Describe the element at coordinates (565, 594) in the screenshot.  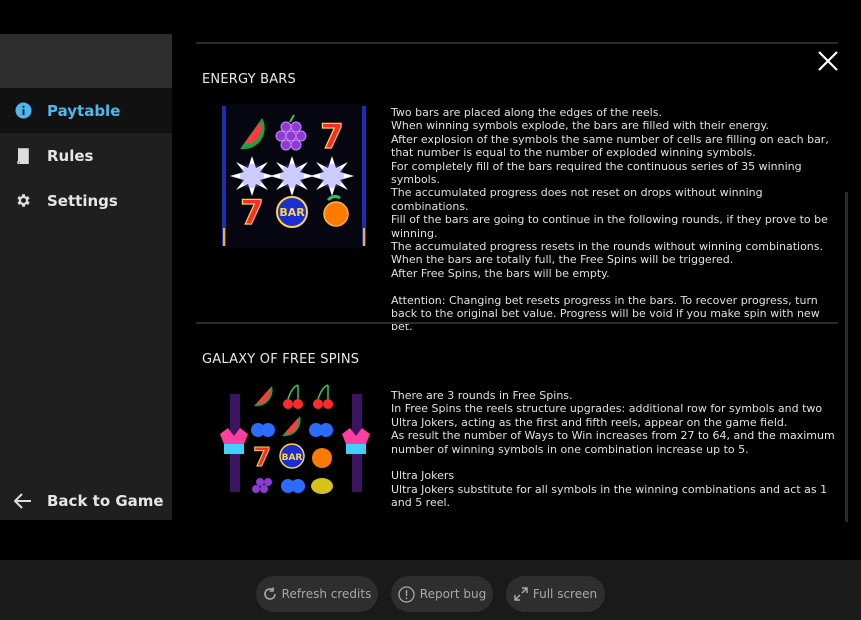
I see `full-screen-label: Full screen` at that location.